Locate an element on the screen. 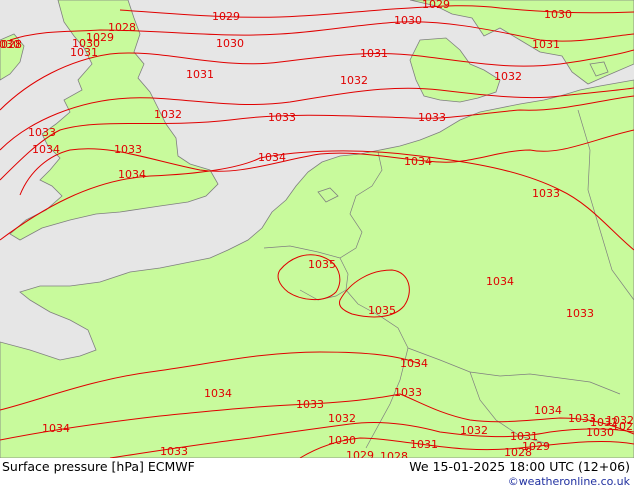 This screenshot has width=634, height=490. credit-link: ©weatheronline.co.uk is located at coordinates (569, 481).